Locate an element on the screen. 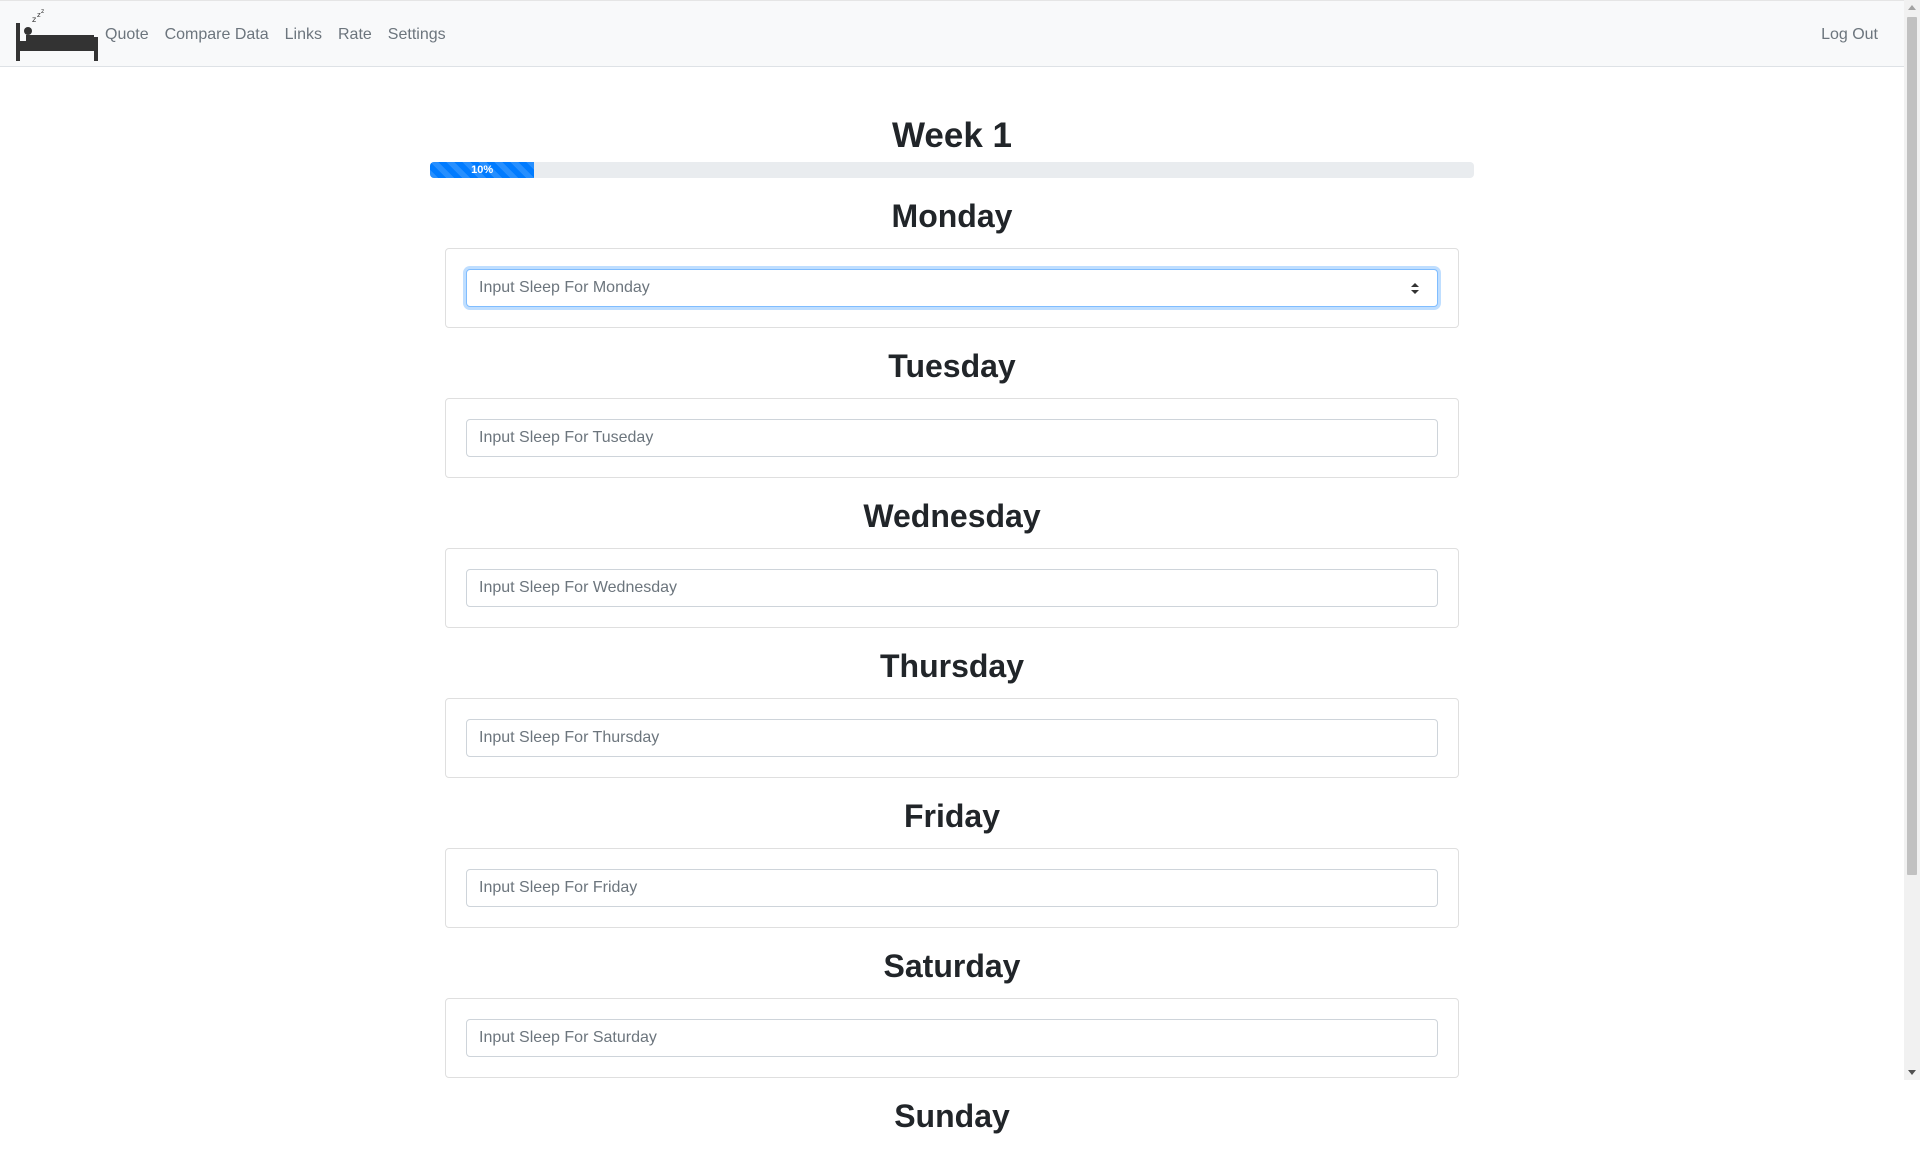  day-block-wednesday: Wednesday is located at coordinates (952, 553).